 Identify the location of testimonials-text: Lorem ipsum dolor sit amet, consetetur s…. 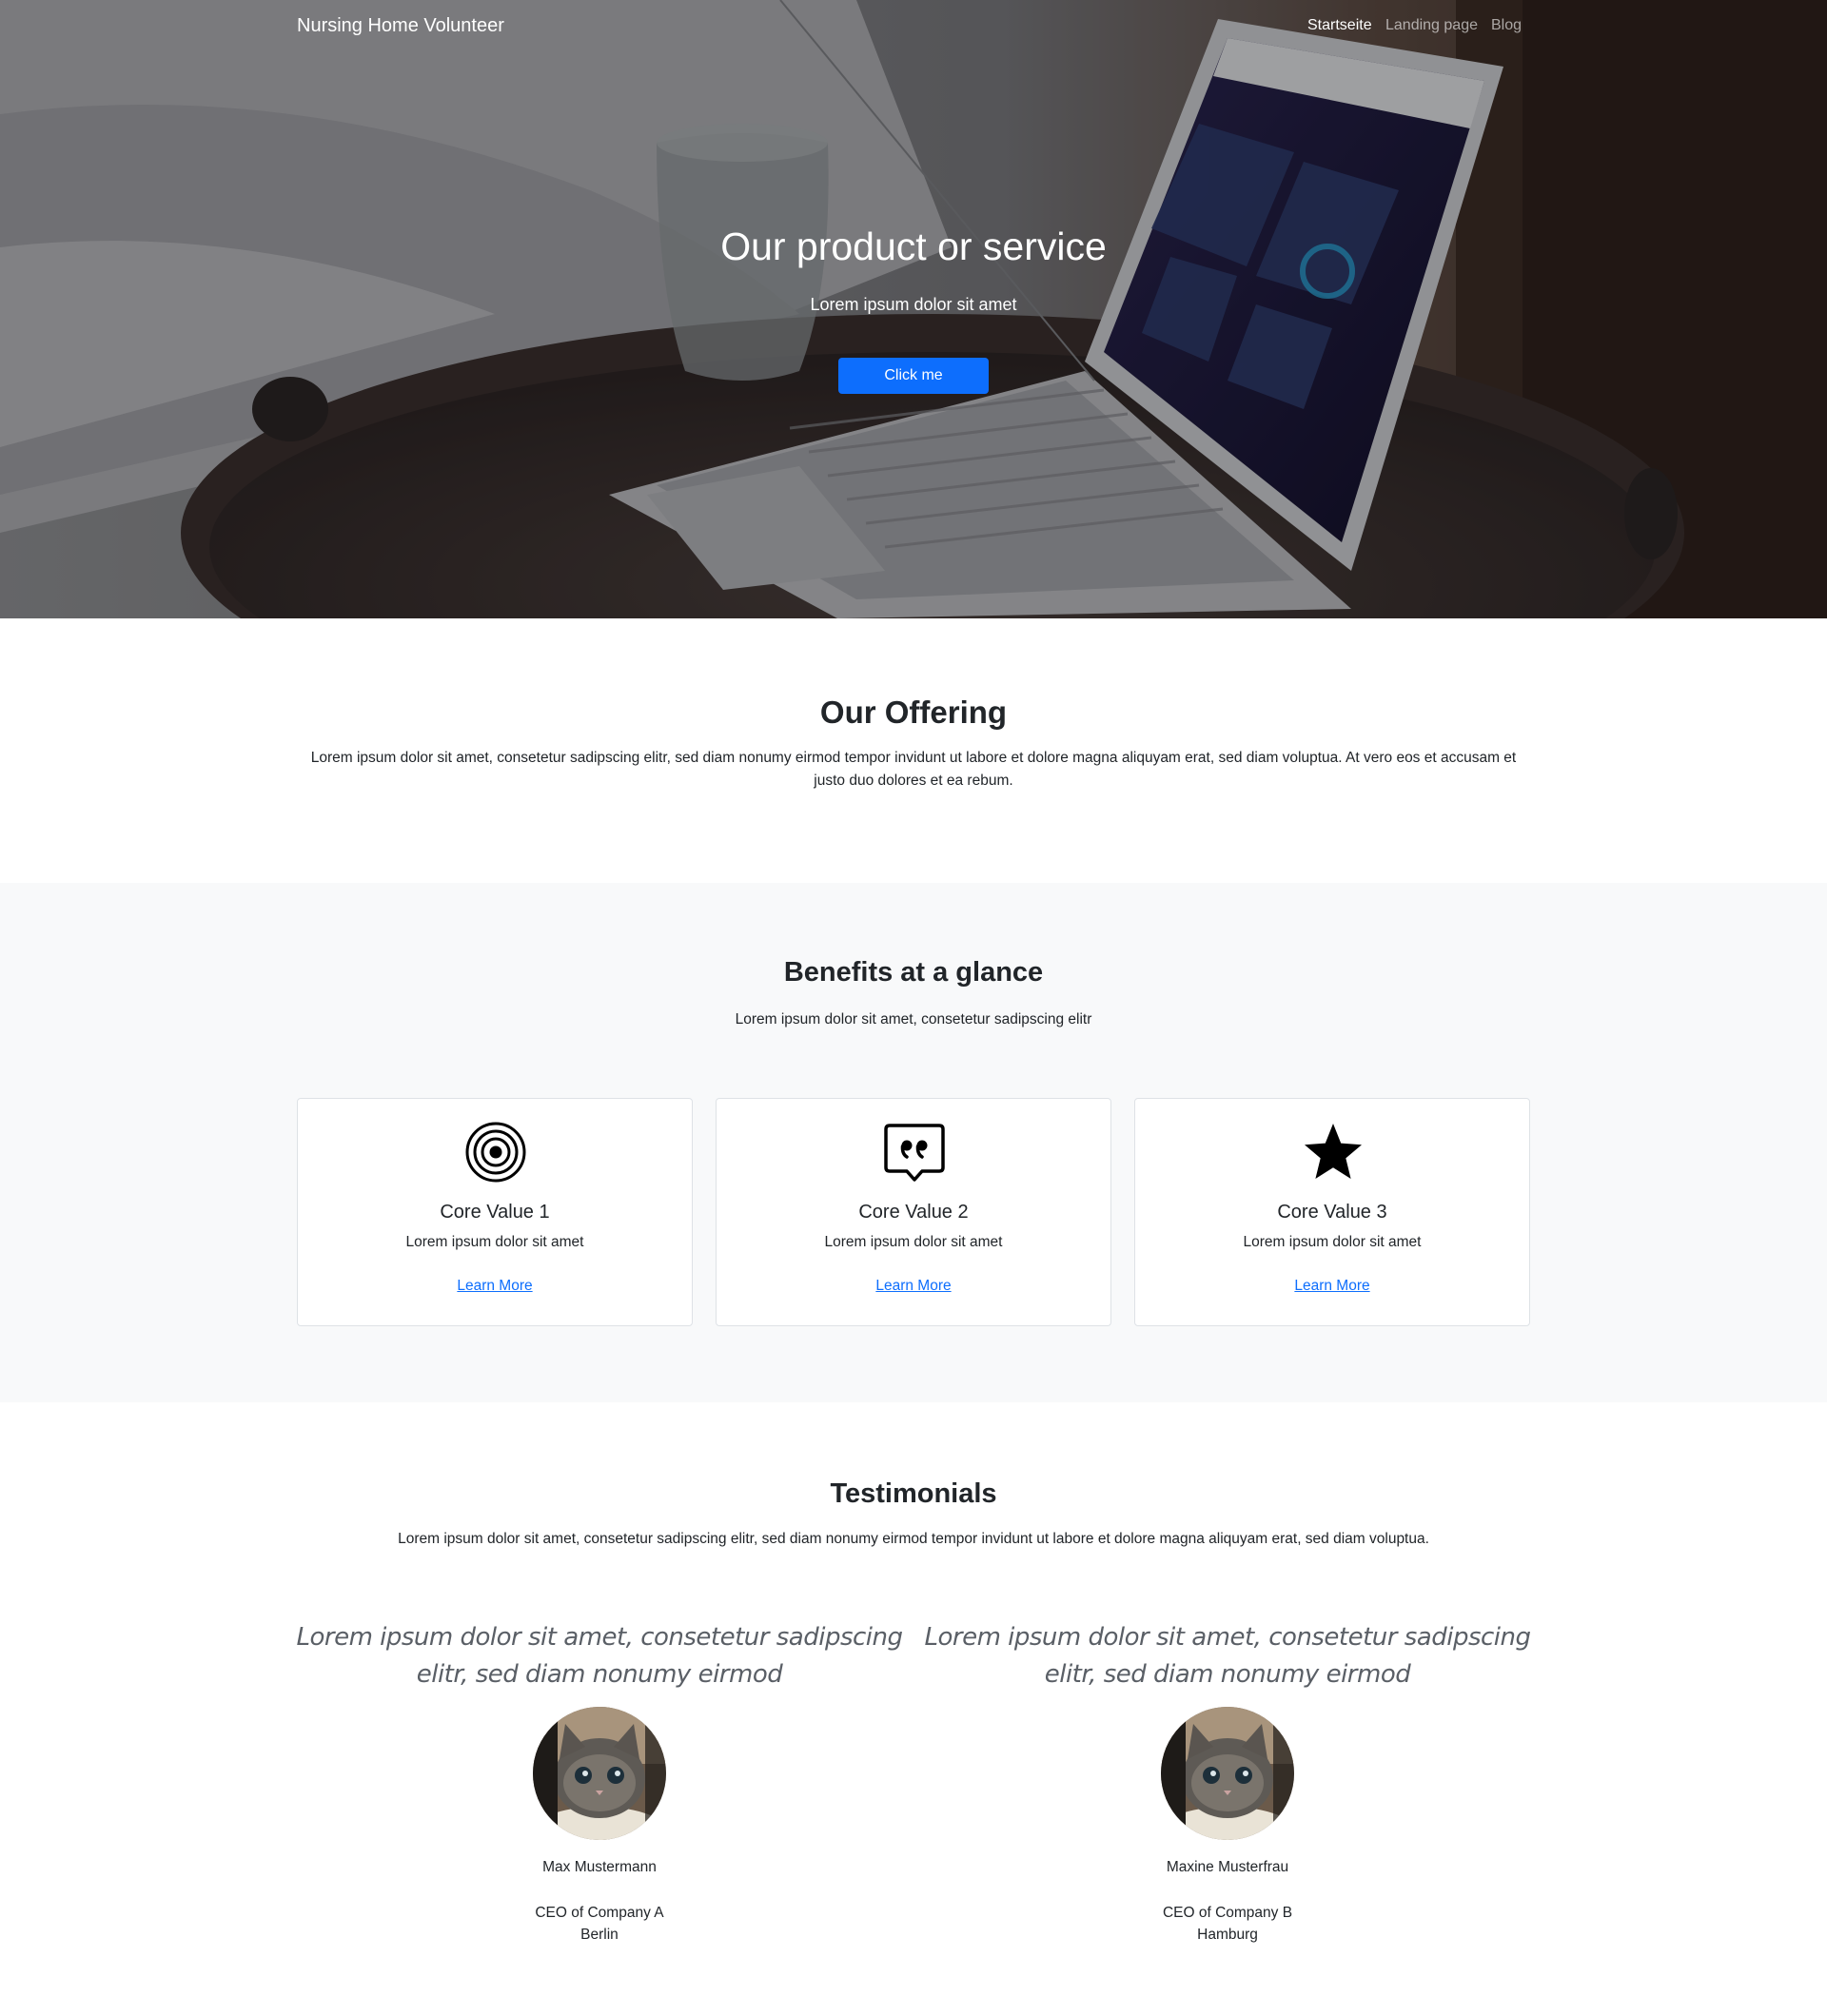
(913, 1539).